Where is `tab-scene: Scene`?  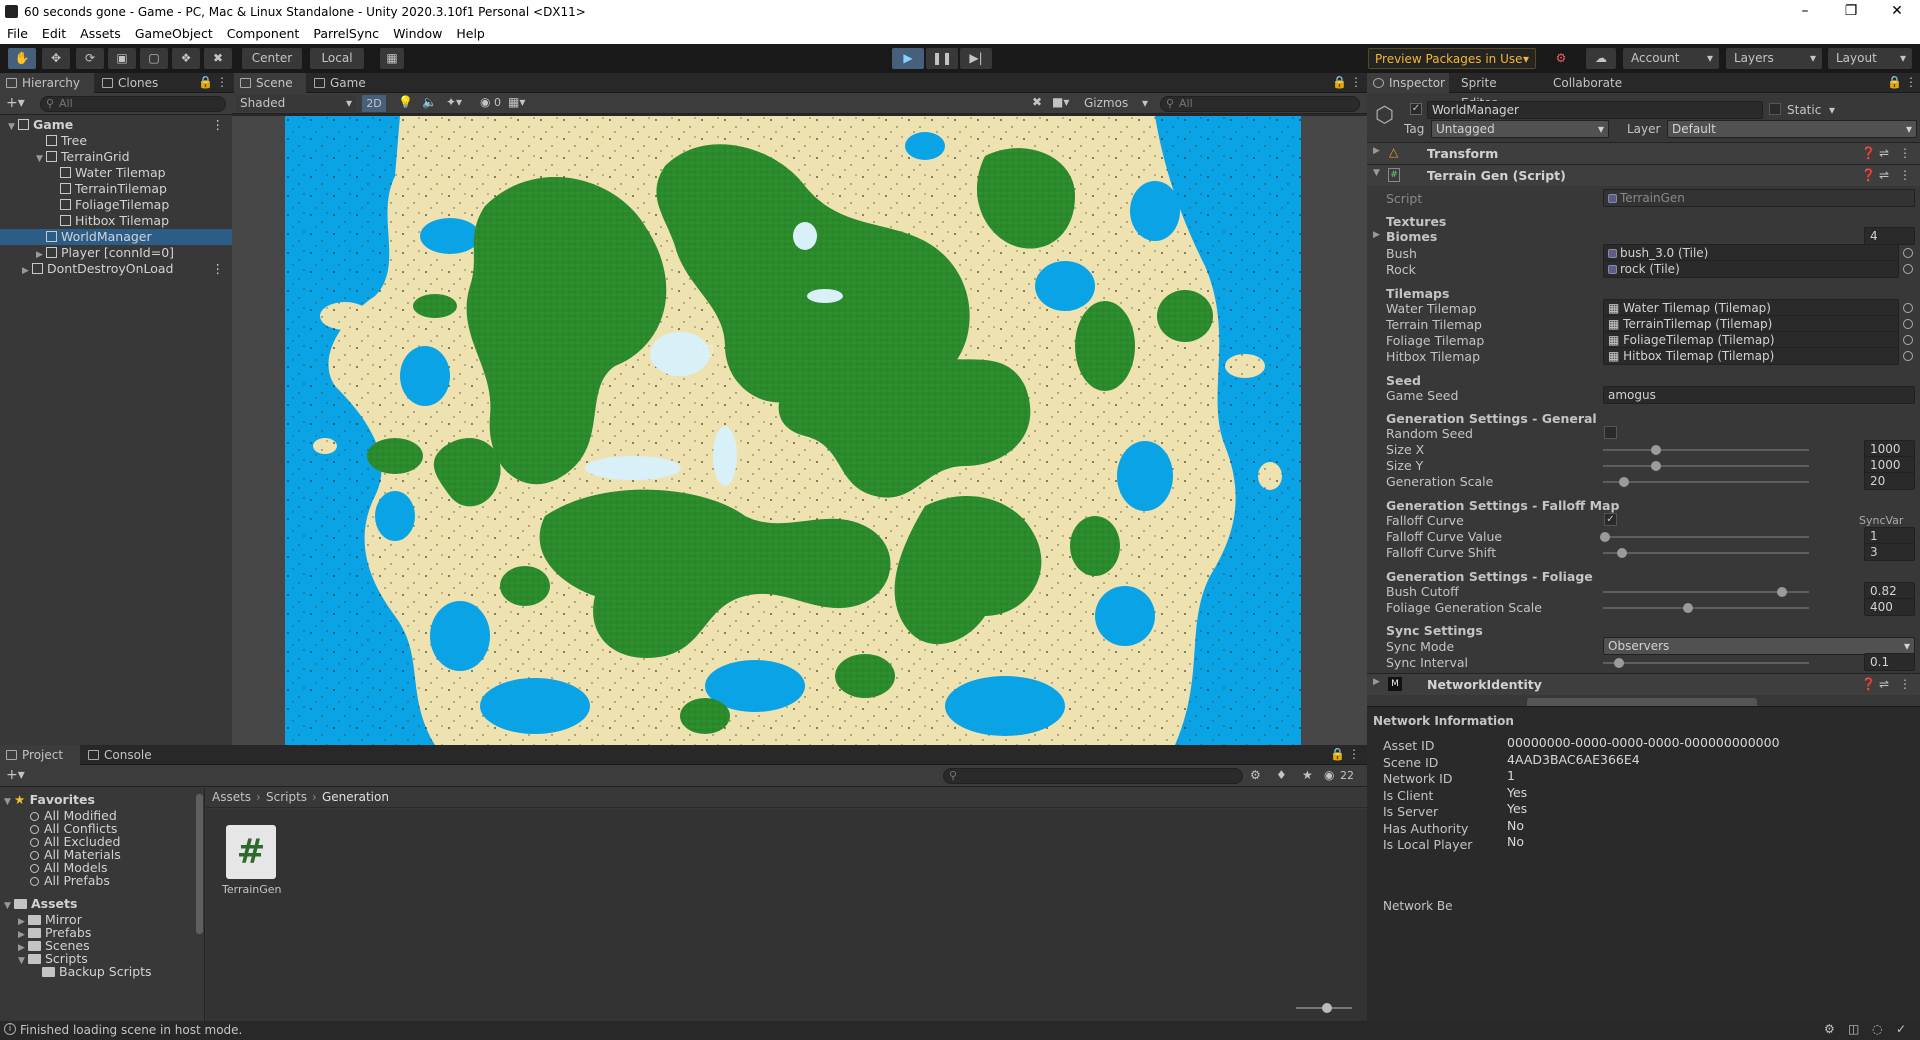 tab-scene: Scene is located at coordinates (270, 83).